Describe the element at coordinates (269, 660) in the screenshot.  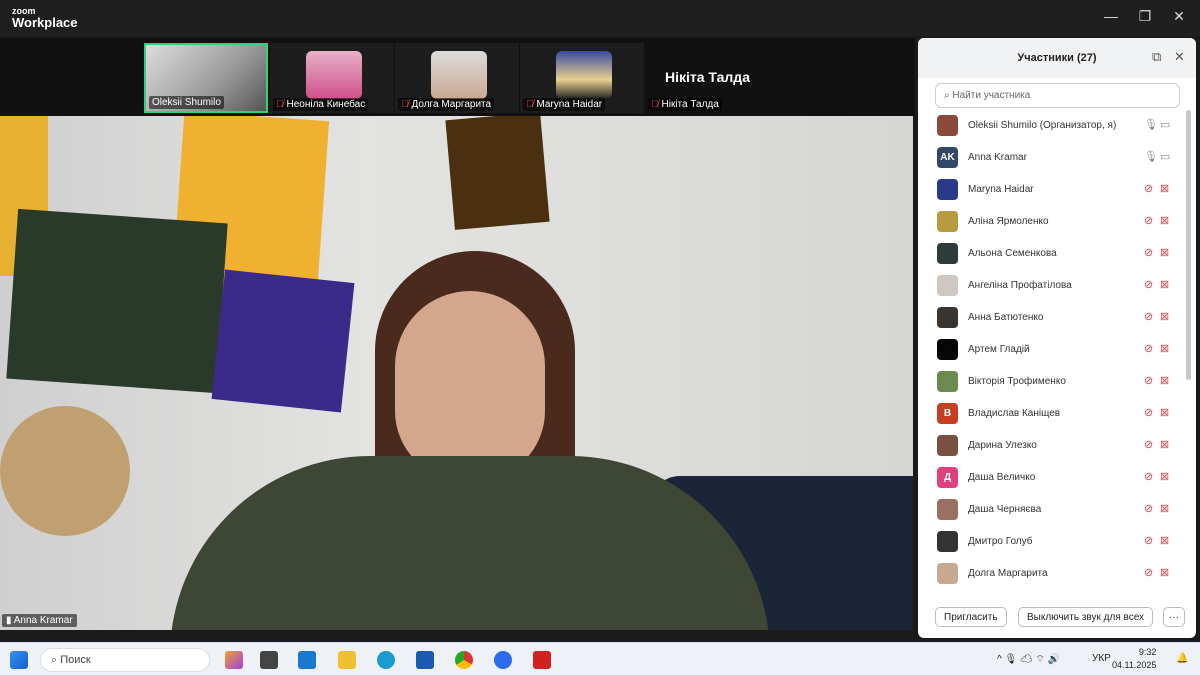
I see `terminal-icon` at that location.